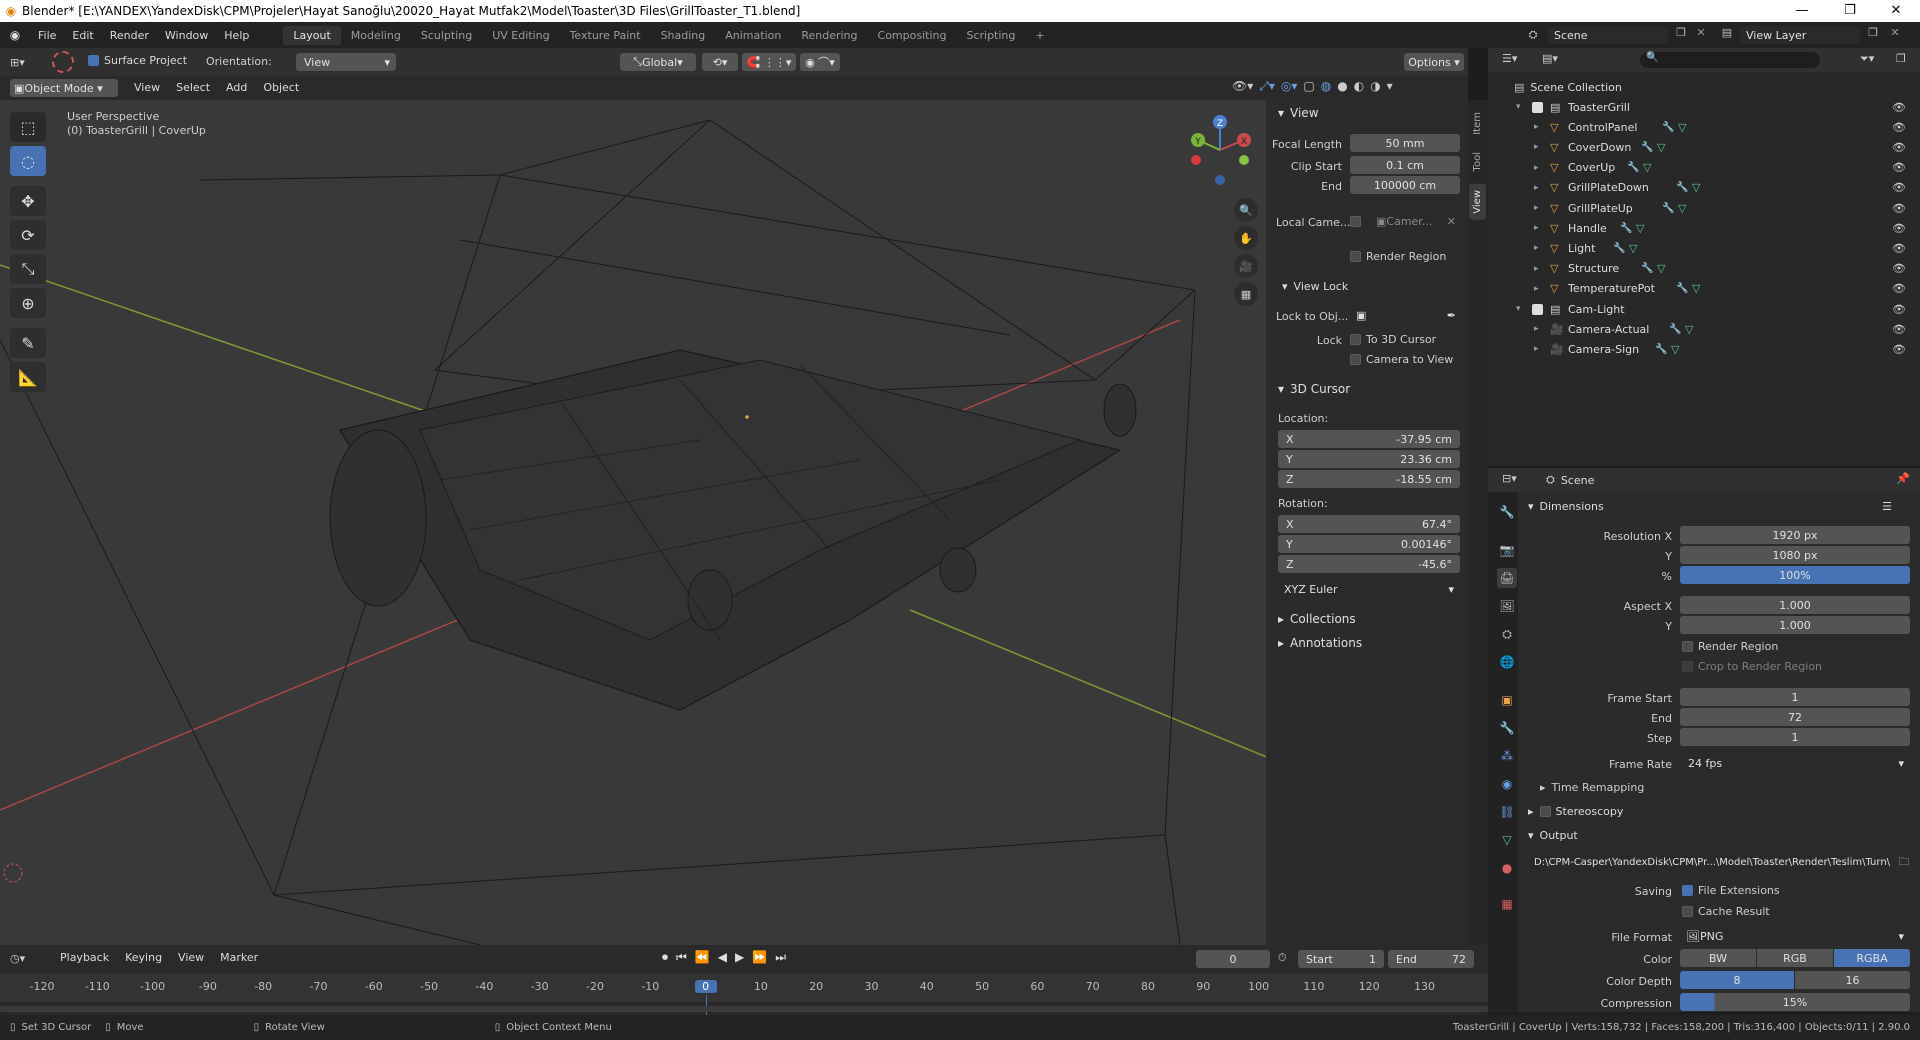 Image resolution: width=1920 pixels, height=1040 pixels. What do you see at coordinates (753, 35) in the screenshot?
I see `tab-animation: Animation` at bounding box center [753, 35].